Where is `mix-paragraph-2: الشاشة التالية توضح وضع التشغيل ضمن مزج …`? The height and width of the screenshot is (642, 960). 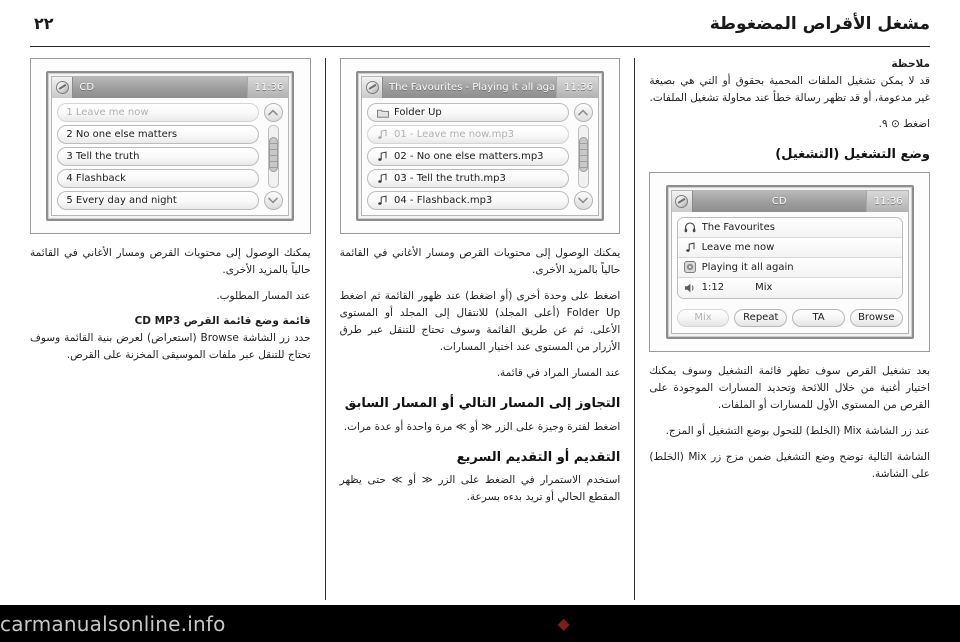 mix-paragraph-2: الشاشة التالية توضح وضع التشغيل ضمن مزج … is located at coordinates (789, 465).